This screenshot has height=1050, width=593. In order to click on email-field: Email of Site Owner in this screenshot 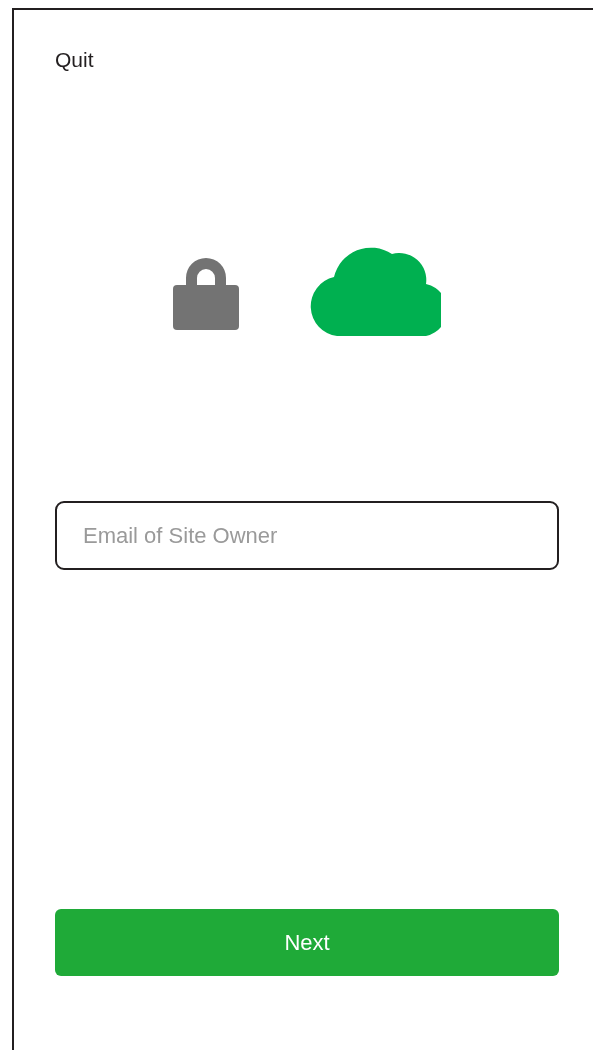, I will do `click(307, 535)`.